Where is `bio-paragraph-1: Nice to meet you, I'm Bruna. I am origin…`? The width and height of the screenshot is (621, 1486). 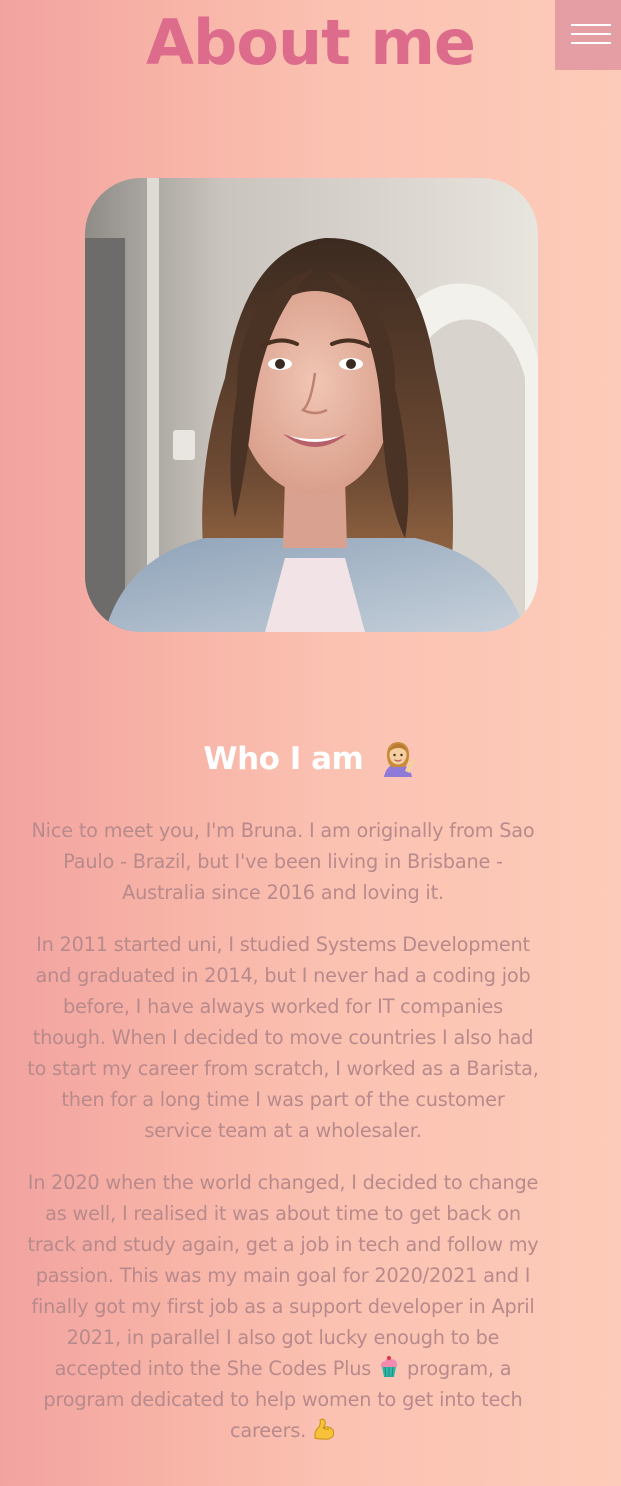
bio-paragraph-1: Nice to meet you, I'm Bruna. I am origin… is located at coordinates (283, 861).